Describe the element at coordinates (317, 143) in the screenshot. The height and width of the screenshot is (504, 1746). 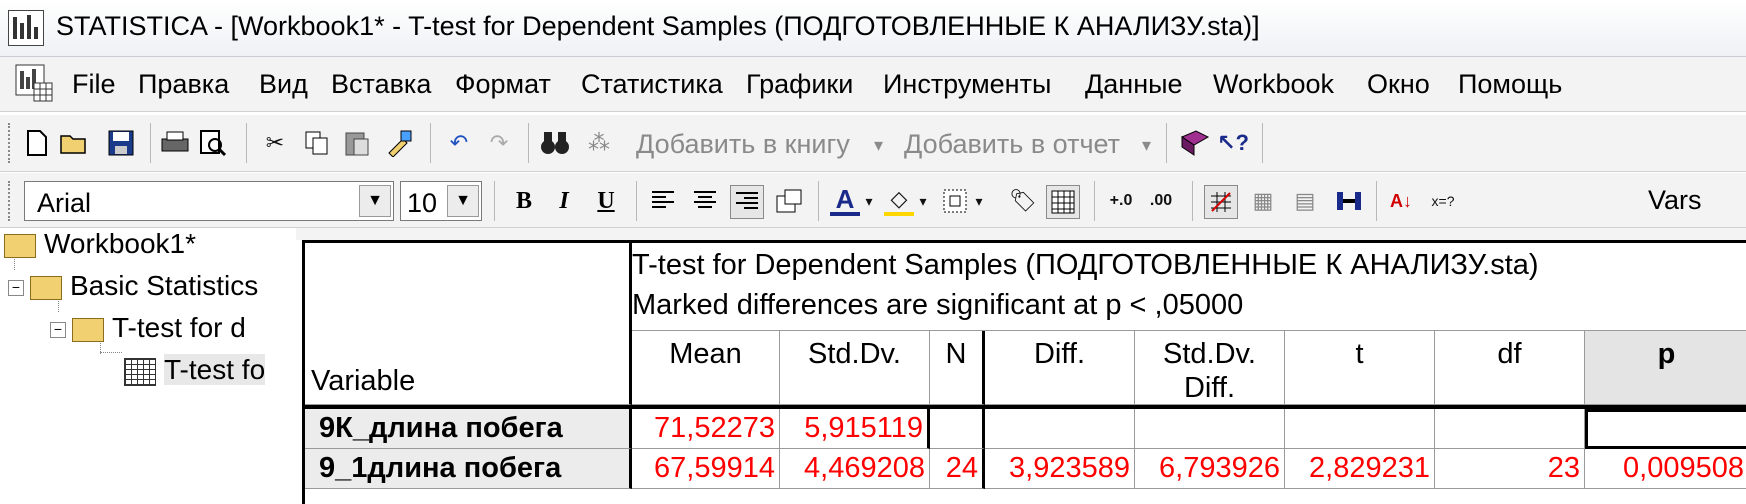
I see `copy-icon` at that location.